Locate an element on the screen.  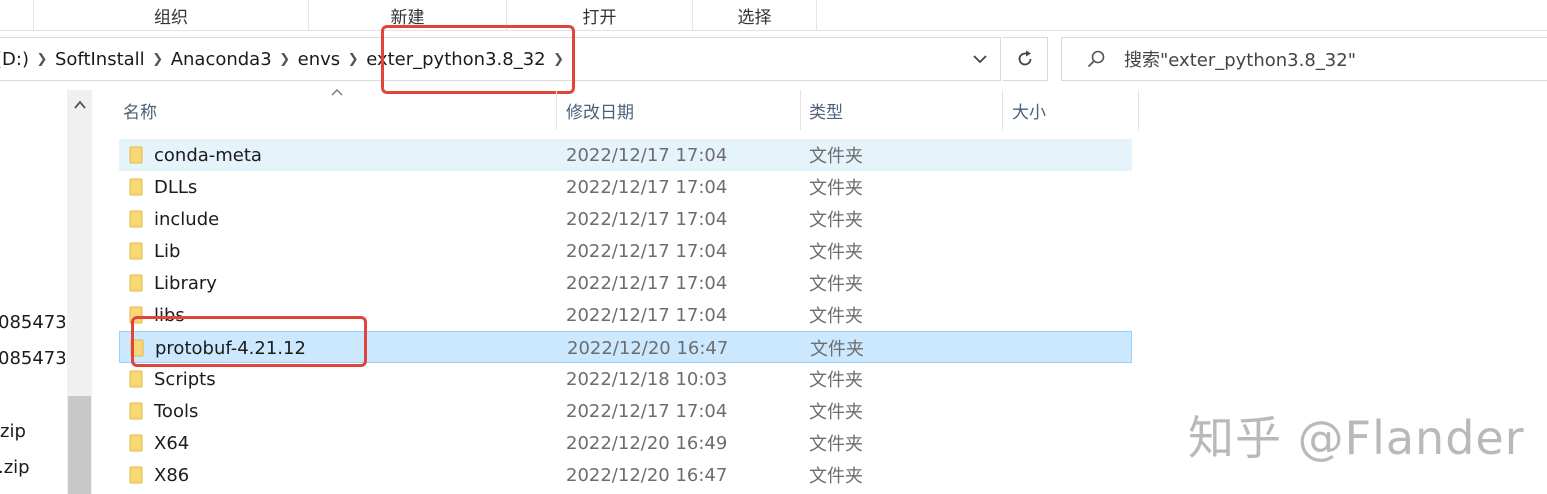
file-row-conda-meta: conda-meta 2022/12/17 17:04 文件夹 is located at coordinates (625, 155).